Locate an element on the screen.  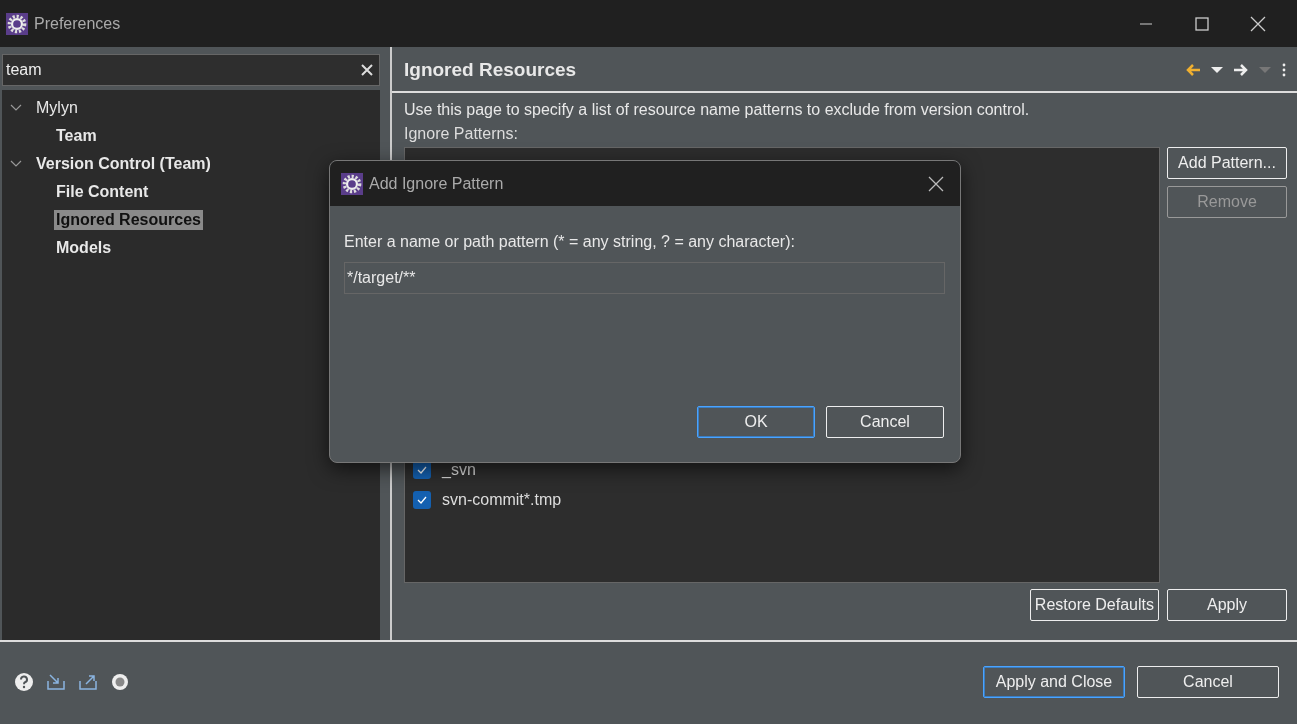
page-button: Restore Defaults is located at coordinates (1094, 605).